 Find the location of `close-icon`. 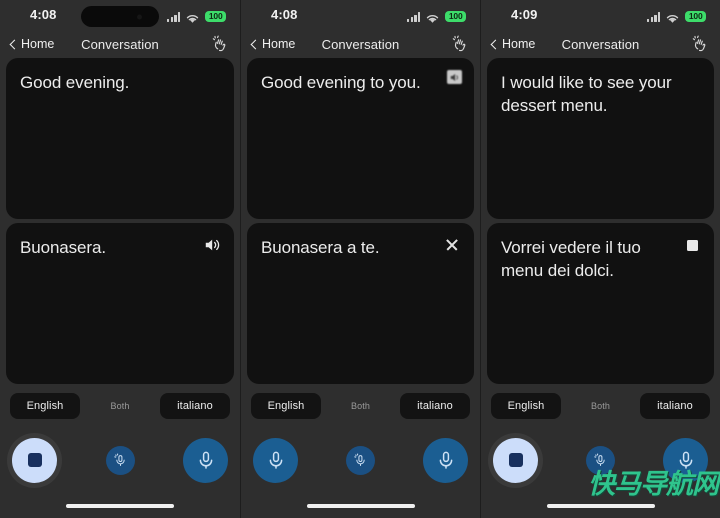

close-icon is located at coordinates (452, 245).